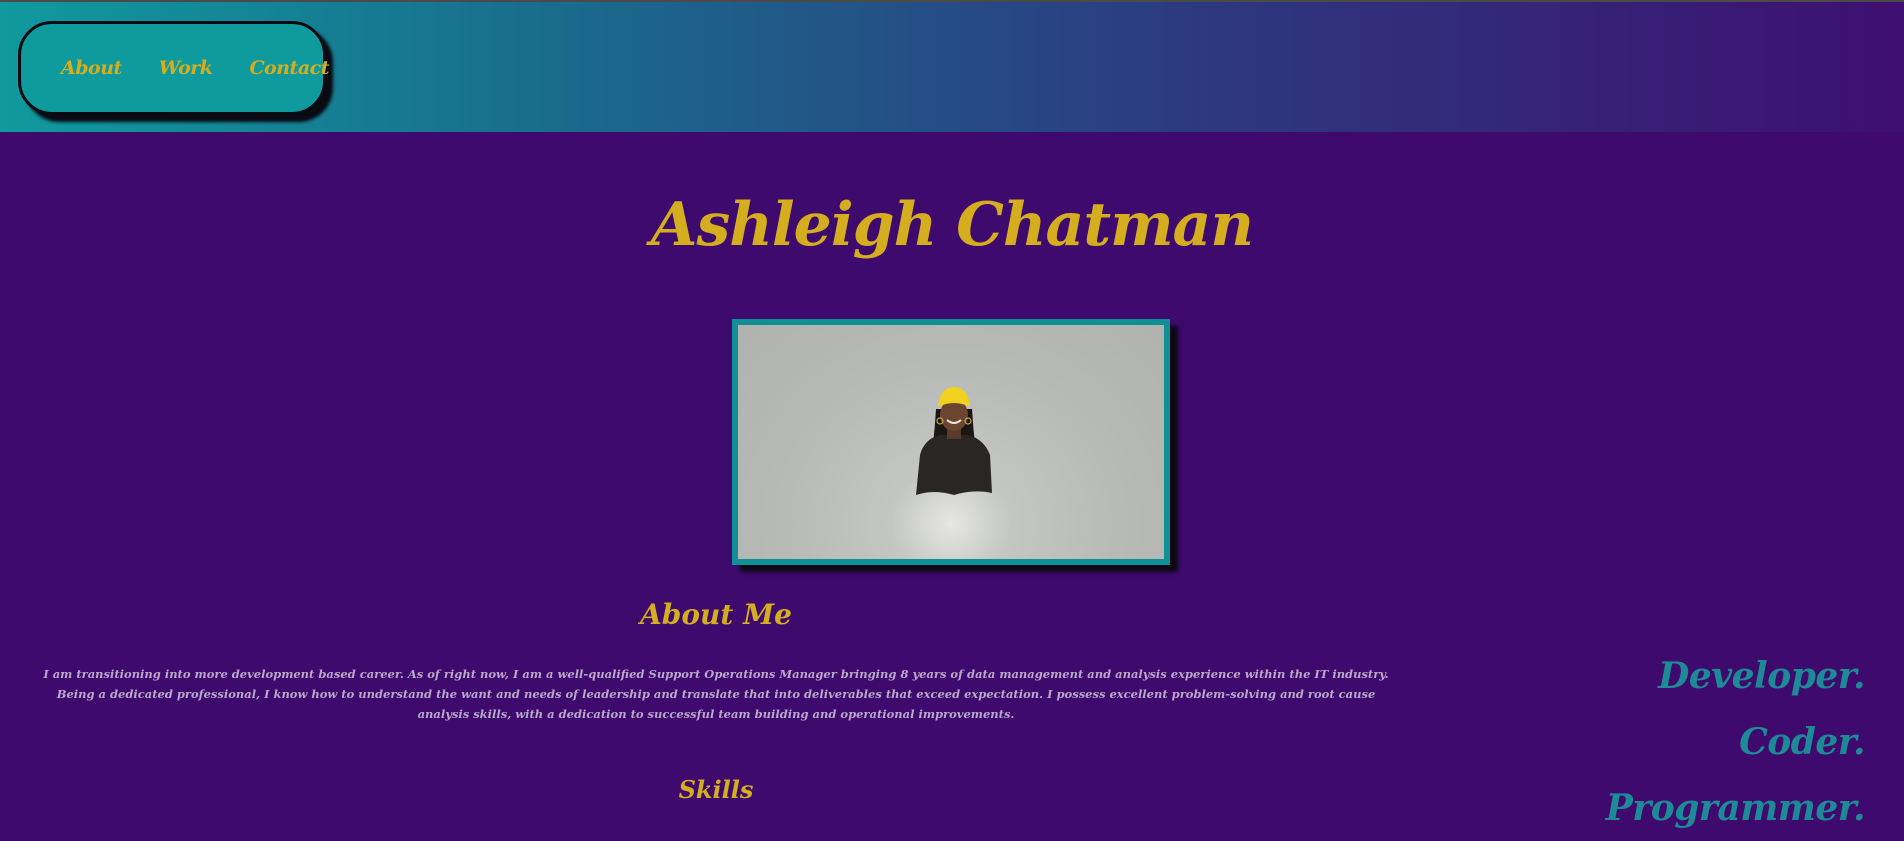 Image resolution: width=1904 pixels, height=841 pixels. What do you see at coordinates (186, 68) in the screenshot?
I see `nav-link-work: Work` at bounding box center [186, 68].